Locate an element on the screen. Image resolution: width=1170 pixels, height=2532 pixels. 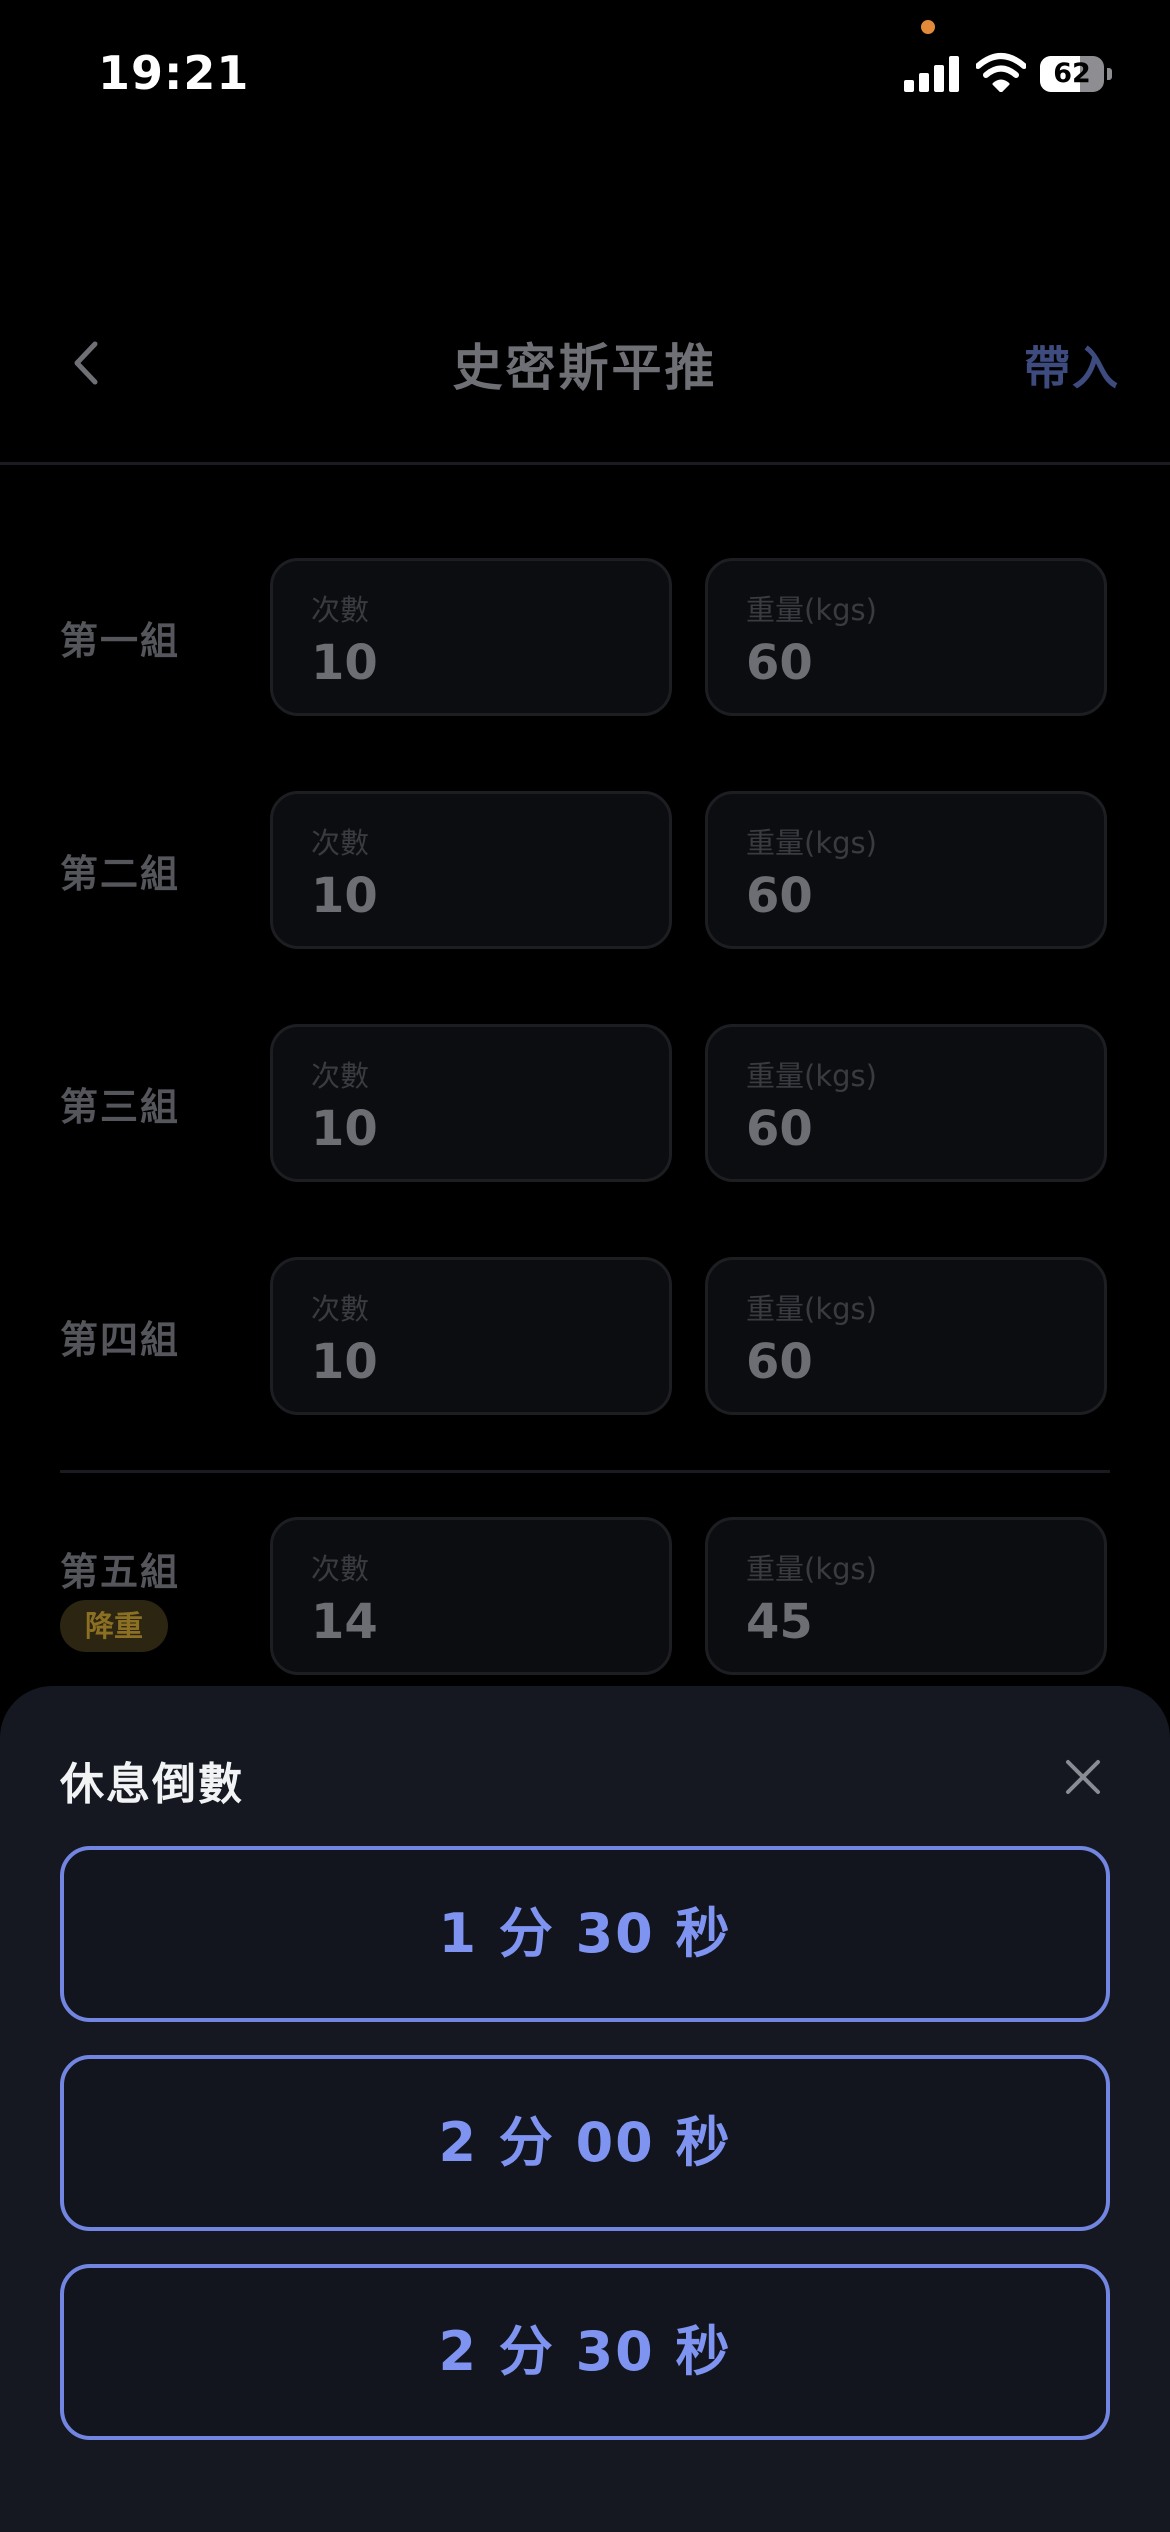
battery-tip is located at coordinates (1109, 74).